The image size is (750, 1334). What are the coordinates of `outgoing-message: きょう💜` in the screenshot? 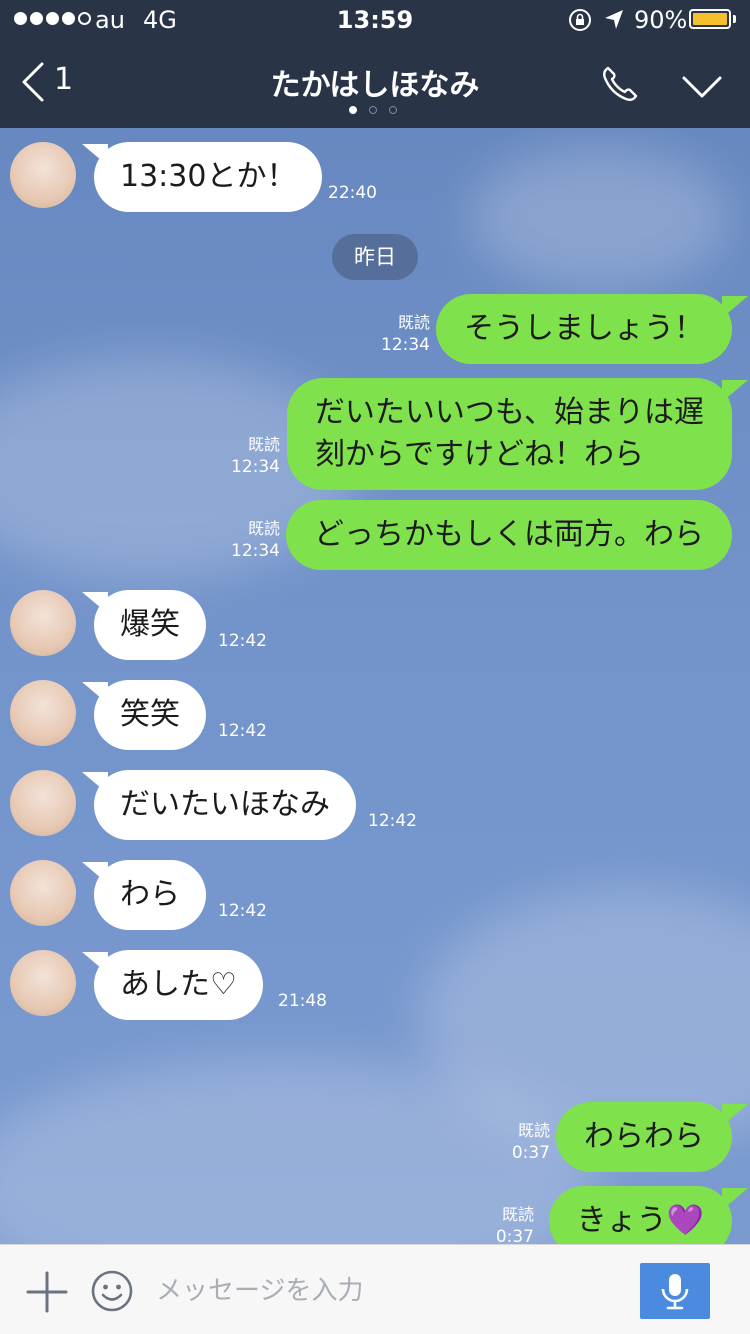 It's located at (640, 1215).